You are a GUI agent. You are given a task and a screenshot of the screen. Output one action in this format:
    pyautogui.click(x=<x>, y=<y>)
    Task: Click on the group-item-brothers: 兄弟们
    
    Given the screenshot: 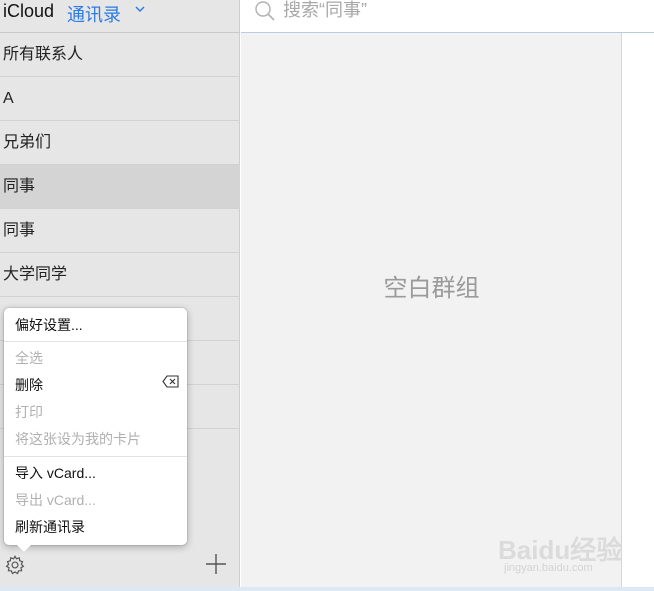 What is the action you would take?
    pyautogui.click(x=120, y=143)
    